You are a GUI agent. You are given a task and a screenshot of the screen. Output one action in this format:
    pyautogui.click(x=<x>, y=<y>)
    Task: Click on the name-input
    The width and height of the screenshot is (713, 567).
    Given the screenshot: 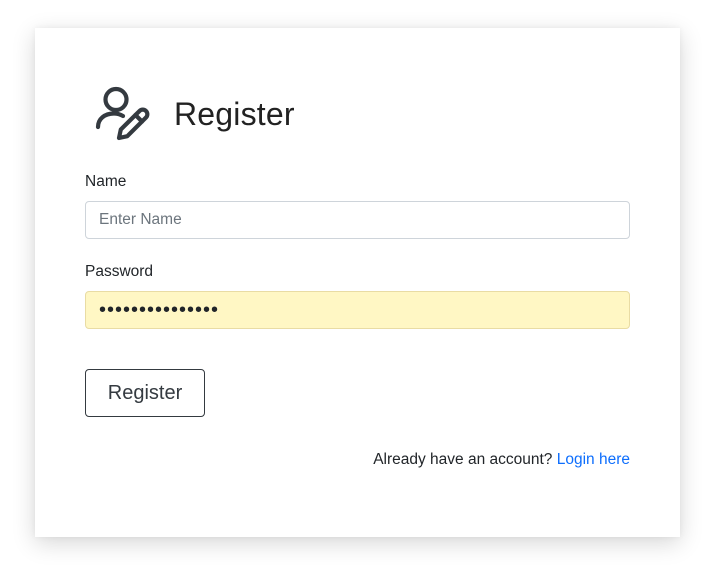 What is the action you would take?
    pyautogui.click(x=357, y=220)
    